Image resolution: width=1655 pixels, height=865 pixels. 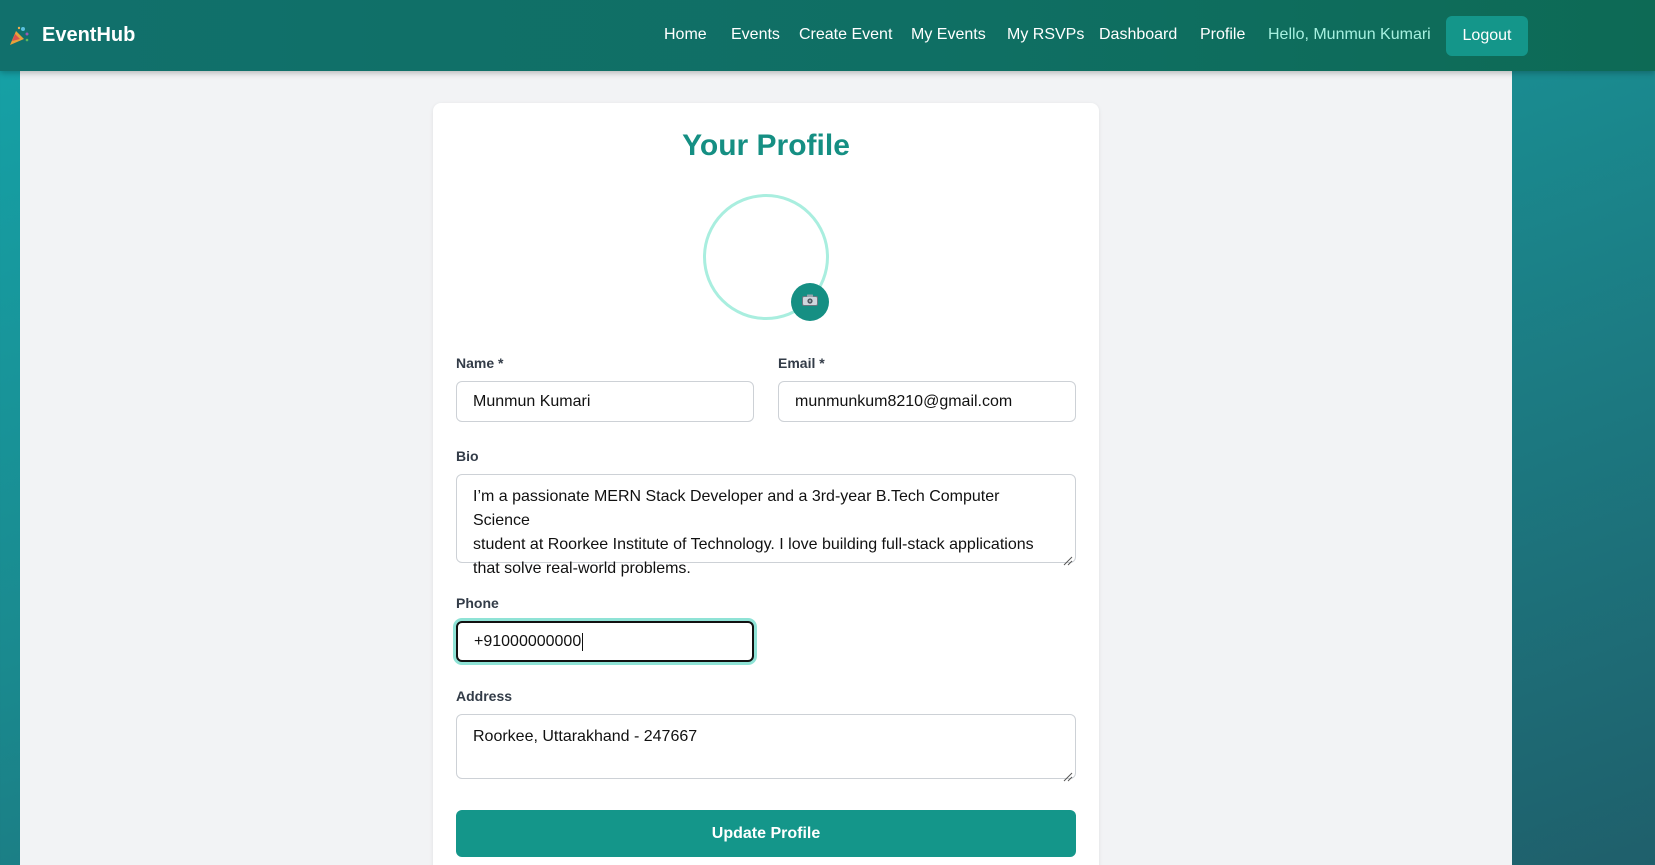 What do you see at coordinates (532, 401) in the screenshot?
I see `name-value: Munmun Kumari` at bounding box center [532, 401].